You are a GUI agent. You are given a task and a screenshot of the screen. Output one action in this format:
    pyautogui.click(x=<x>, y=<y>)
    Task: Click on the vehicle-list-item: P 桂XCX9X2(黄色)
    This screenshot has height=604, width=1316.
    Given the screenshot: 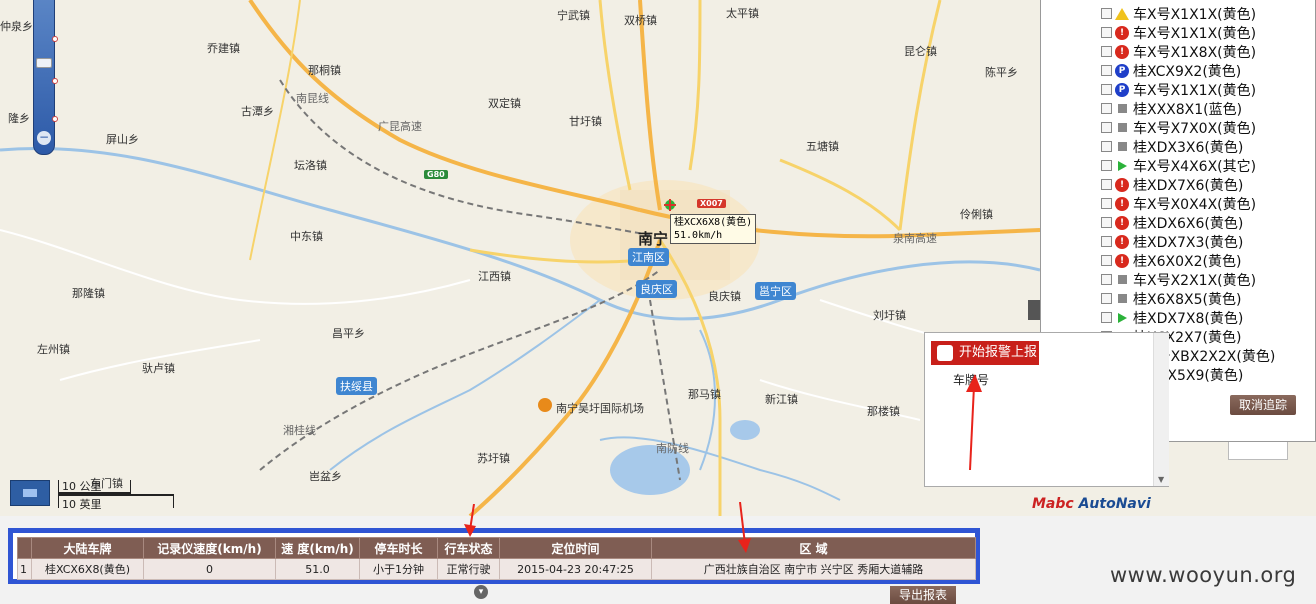 What is the action you would take?
    pyautogui.click(x=1206, y=70)
    